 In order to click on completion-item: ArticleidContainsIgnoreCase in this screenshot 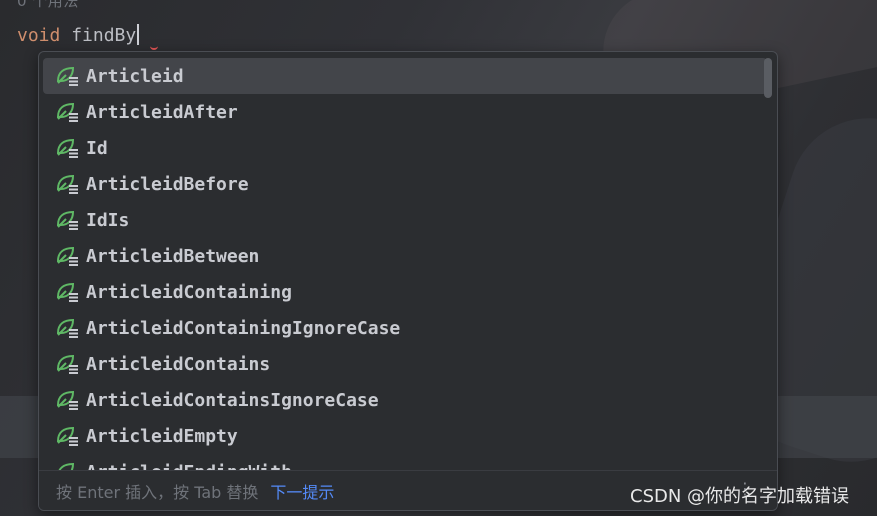, I will do `click(405, 400)`.